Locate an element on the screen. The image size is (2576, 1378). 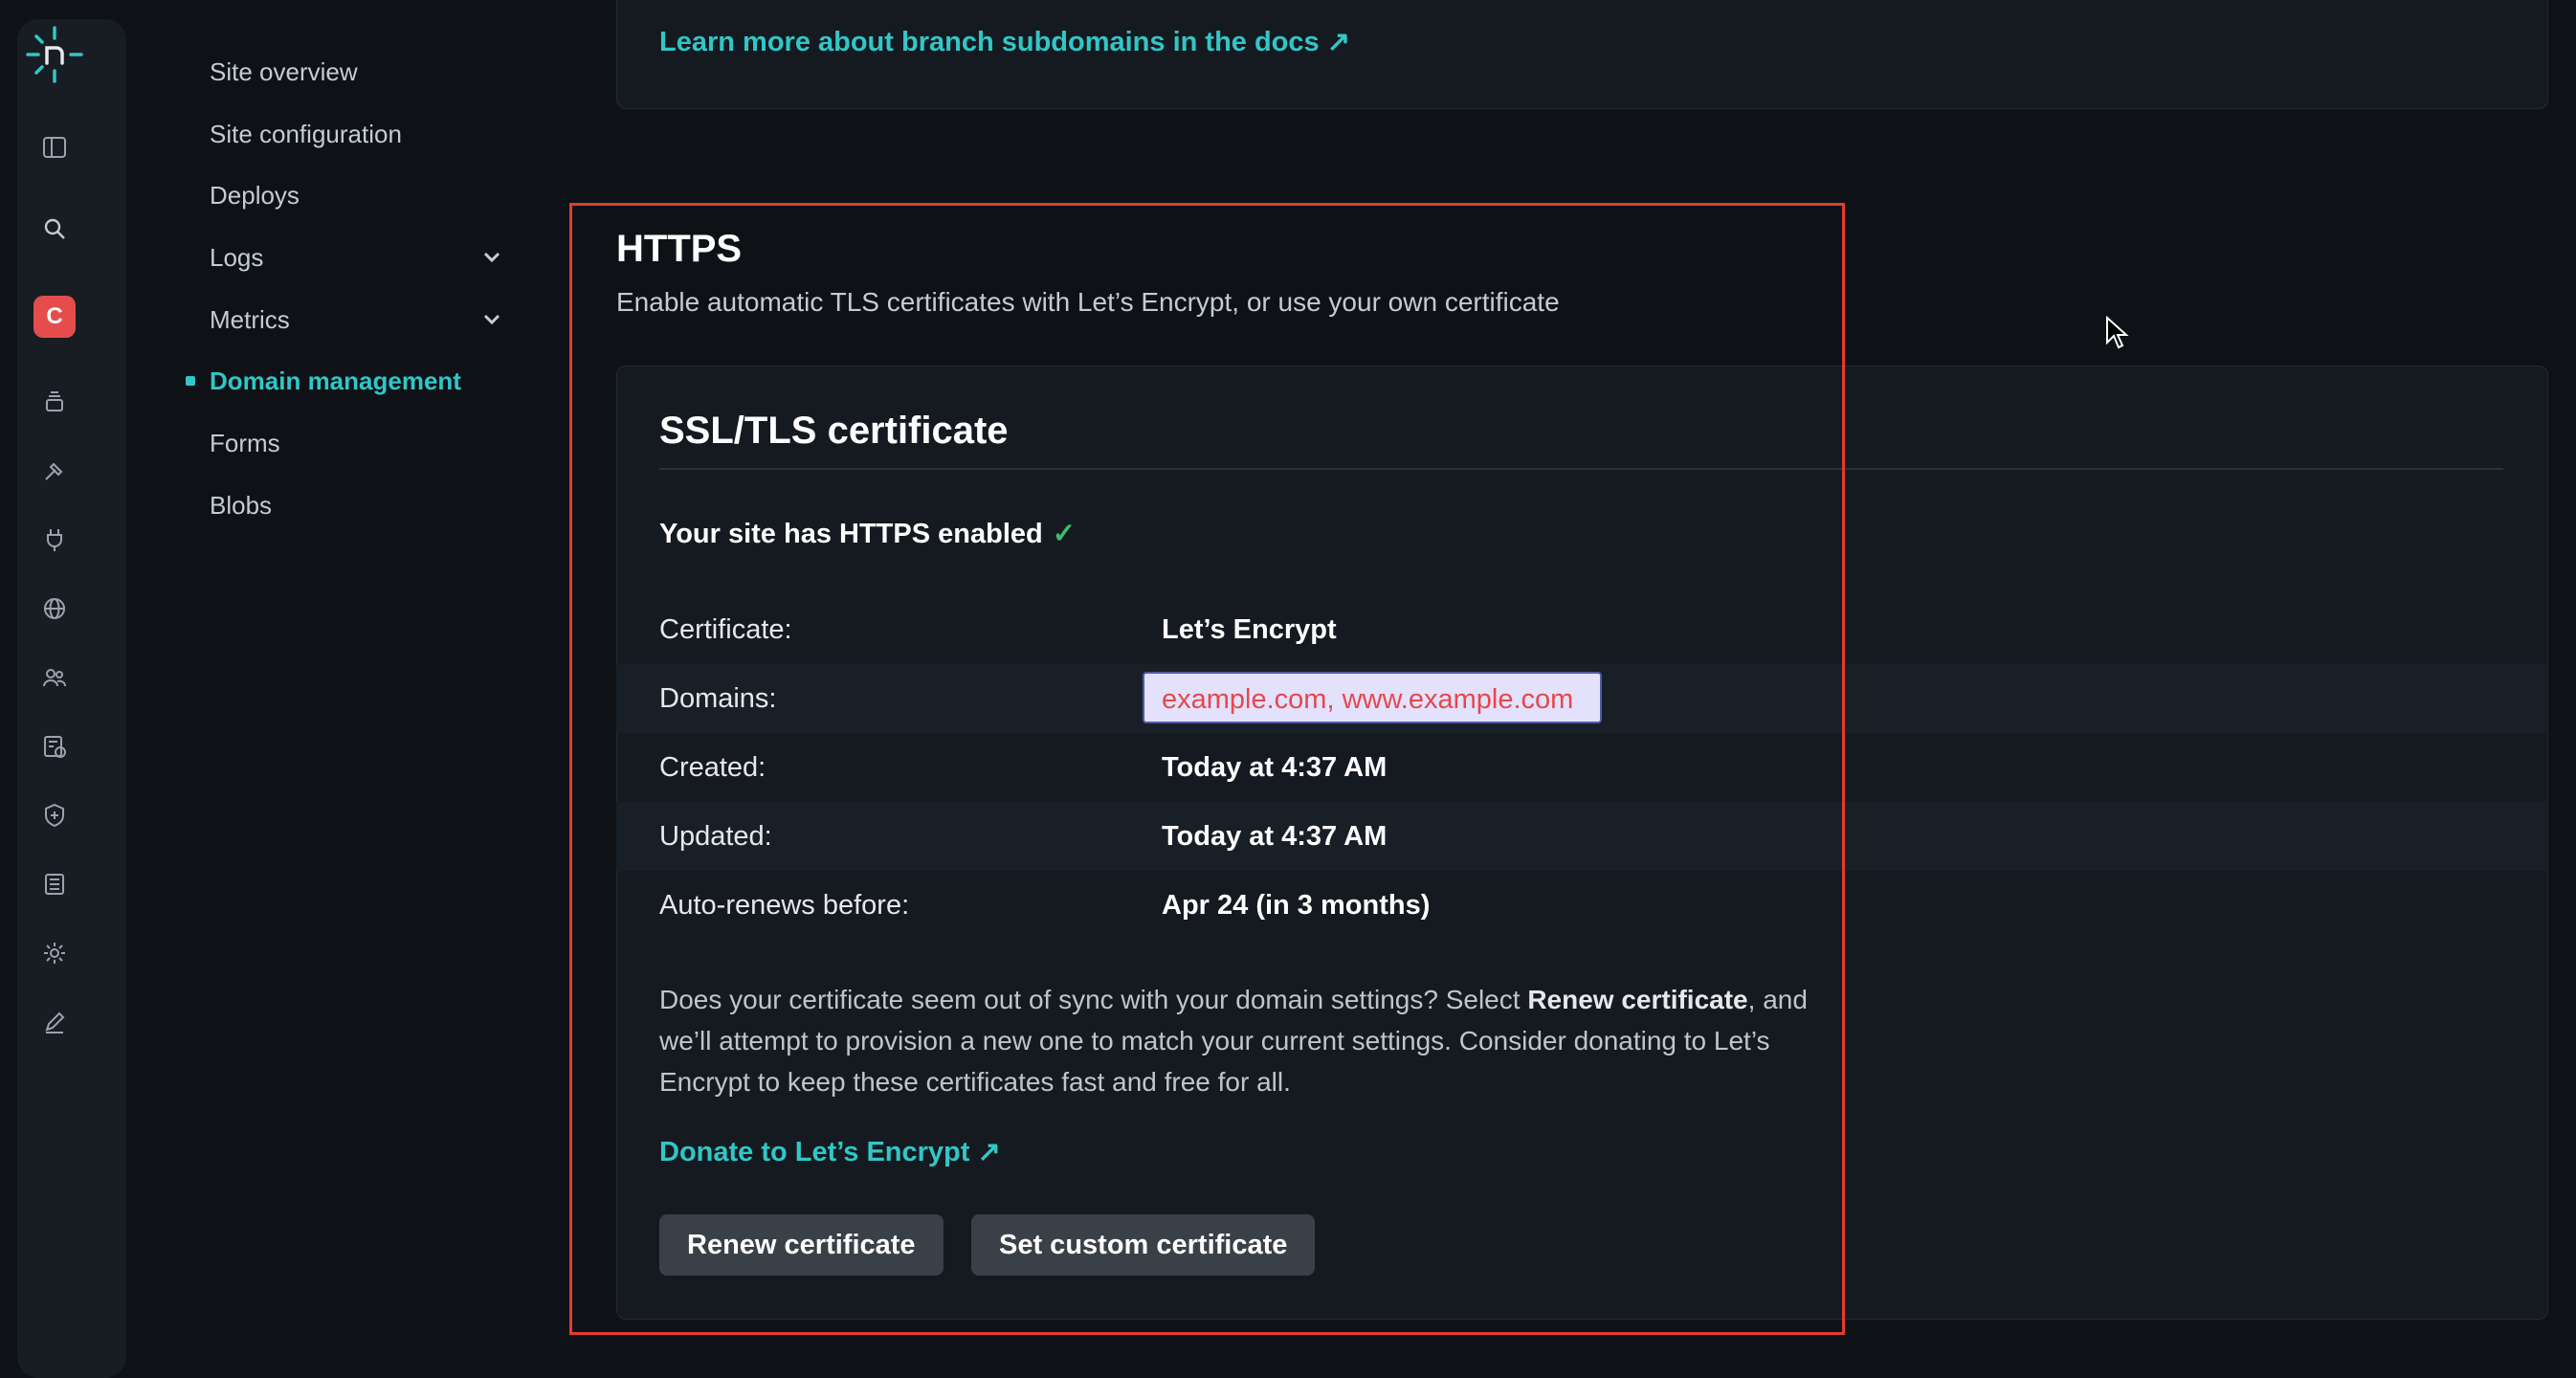
sidebar-item-site-overview: Site overview is located at coordinates (284, 72).